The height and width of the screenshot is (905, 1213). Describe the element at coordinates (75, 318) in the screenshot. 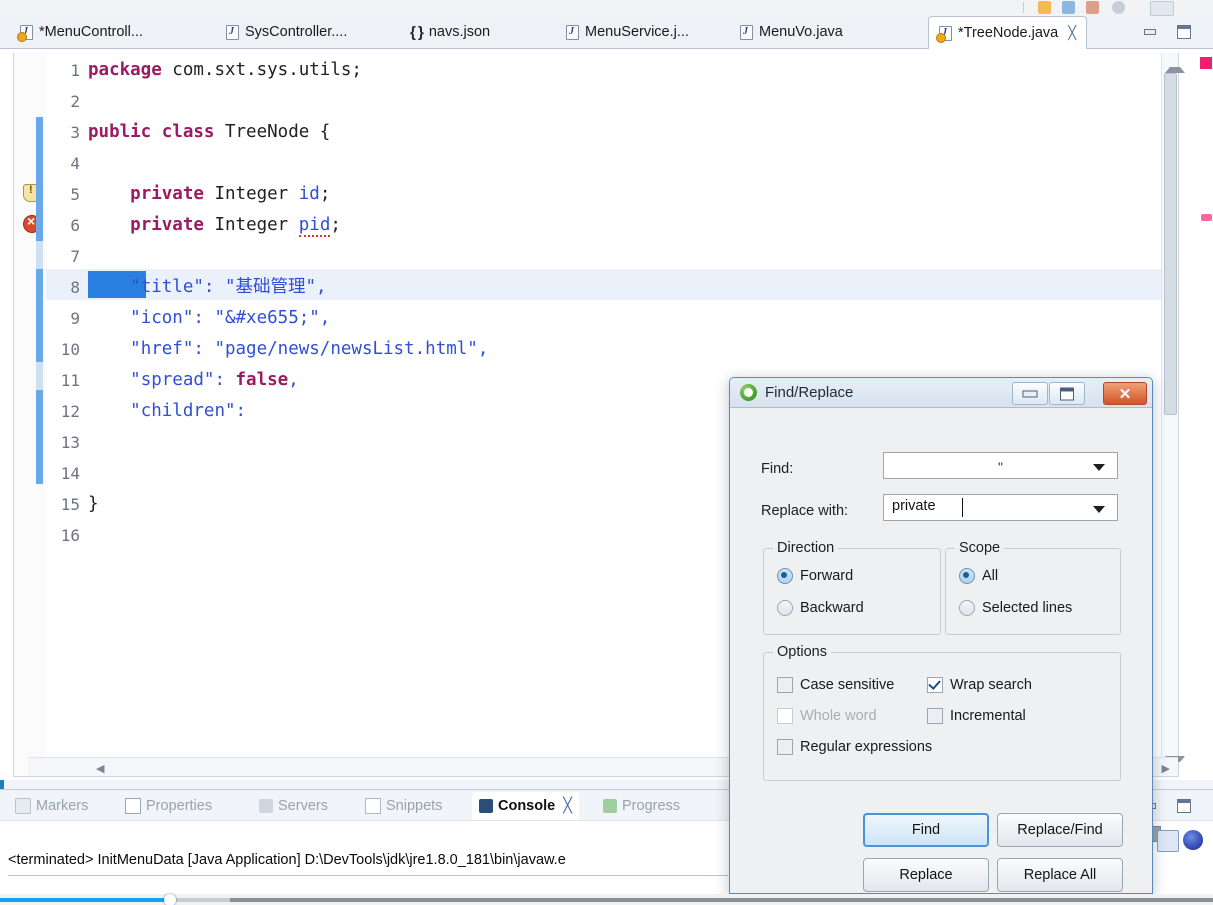

I see `line-number: 9` at that location.